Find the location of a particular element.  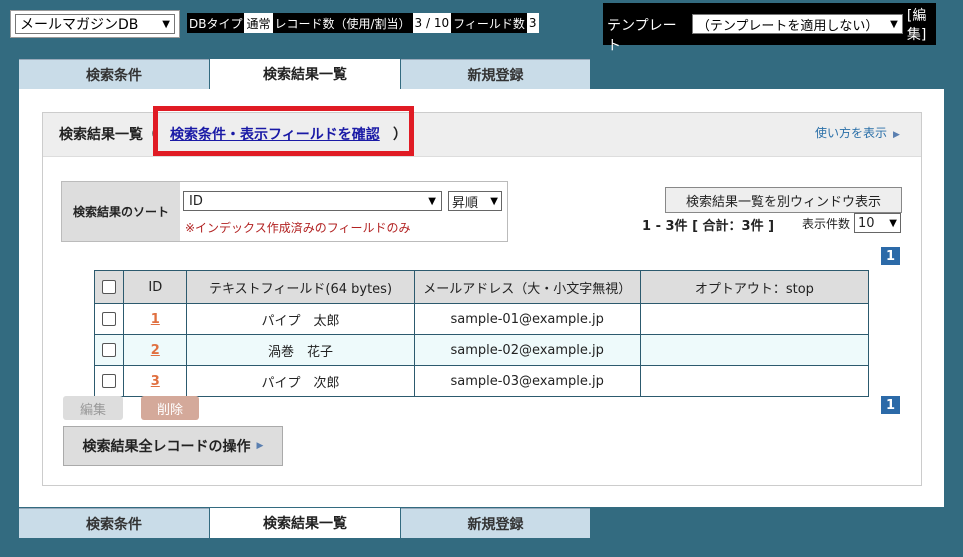

template-select-value: （テンプレートを適用しない） is located at coordinates (787, 26).